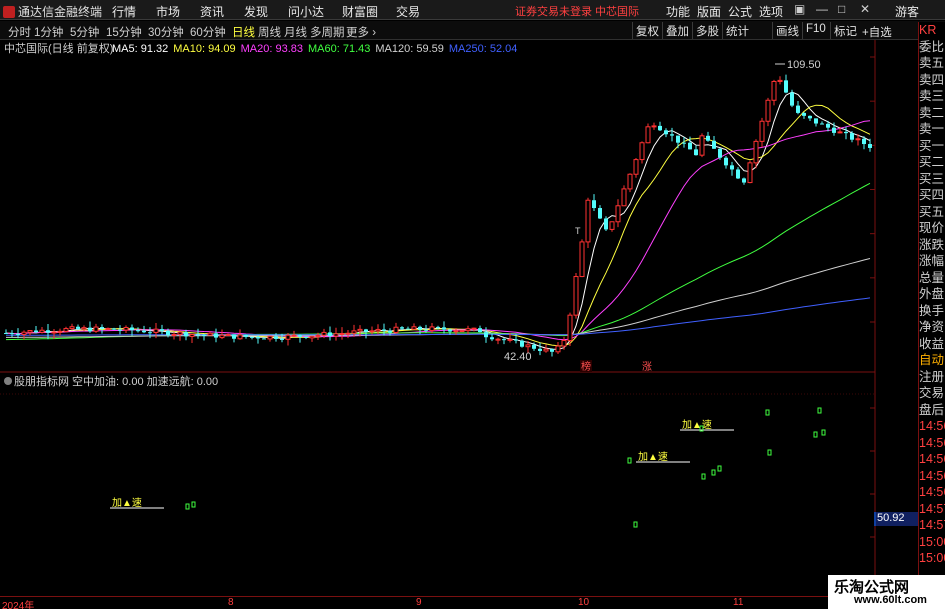 This screenshot has height=609, width=945. What do you see at coordinates (932, 360) in the screenshot?
I see `quote-field-19: 自动` at bounding box center [932, 360].